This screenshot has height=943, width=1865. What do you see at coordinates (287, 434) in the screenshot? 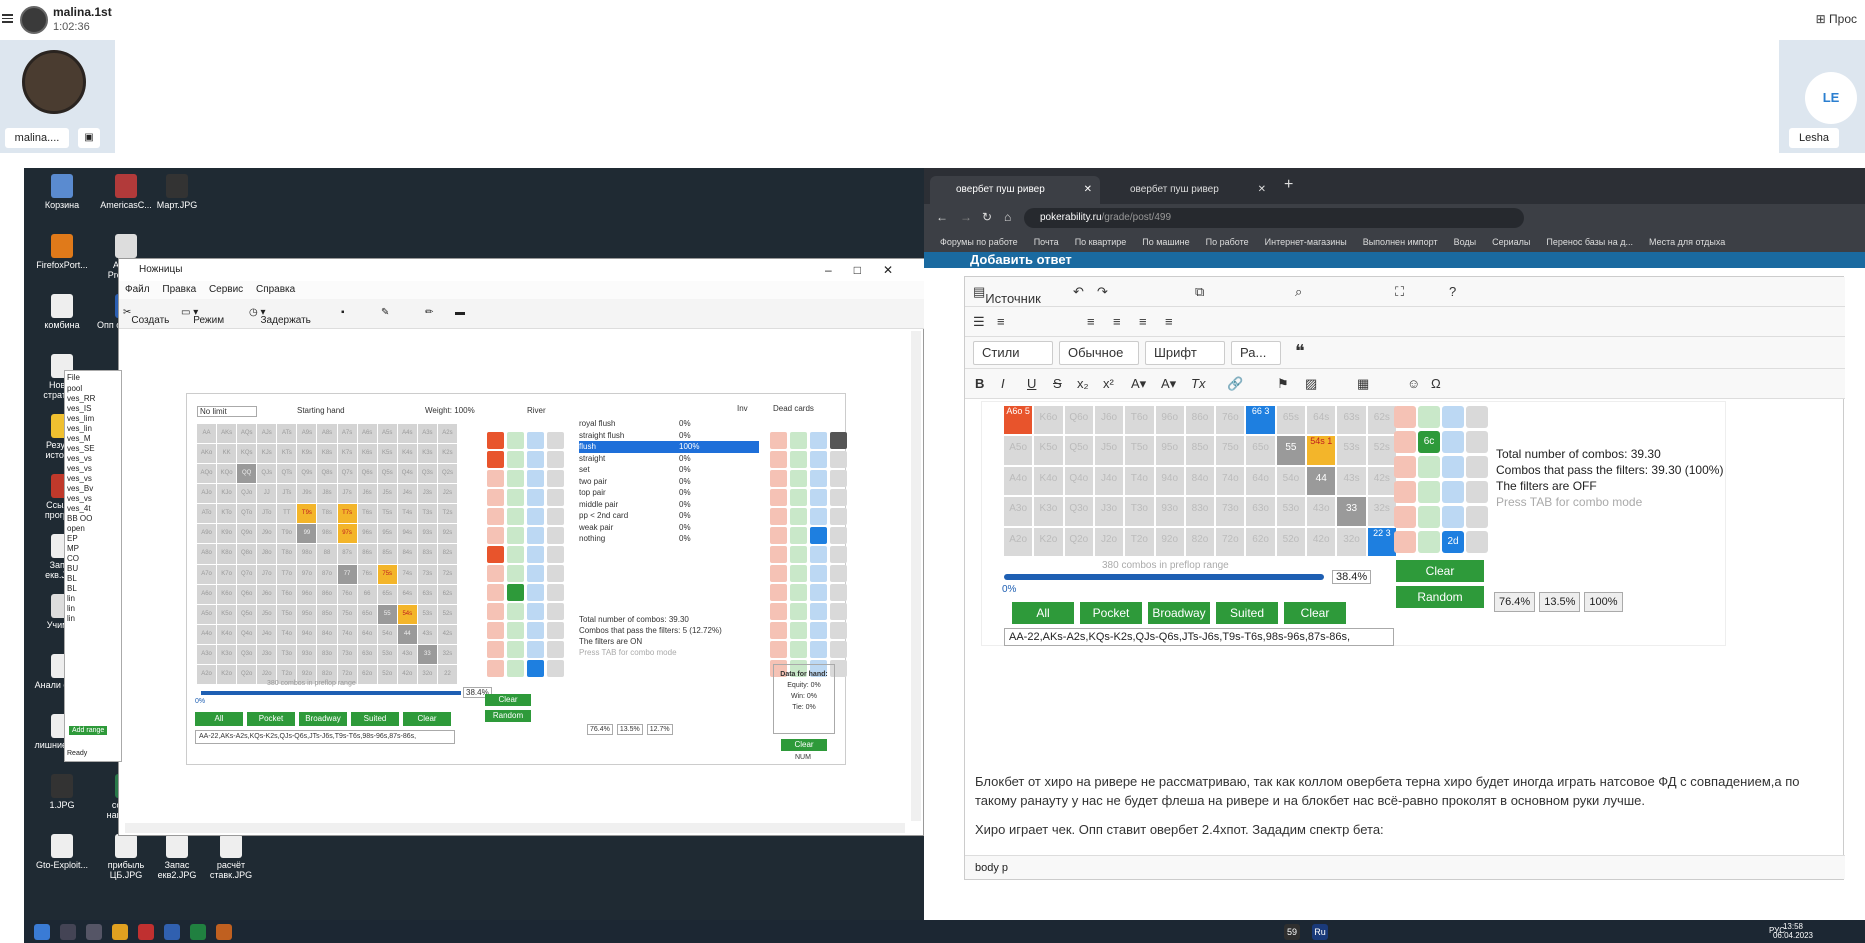
I see `hand-cell: ATs` at bounding box center [287, 434].